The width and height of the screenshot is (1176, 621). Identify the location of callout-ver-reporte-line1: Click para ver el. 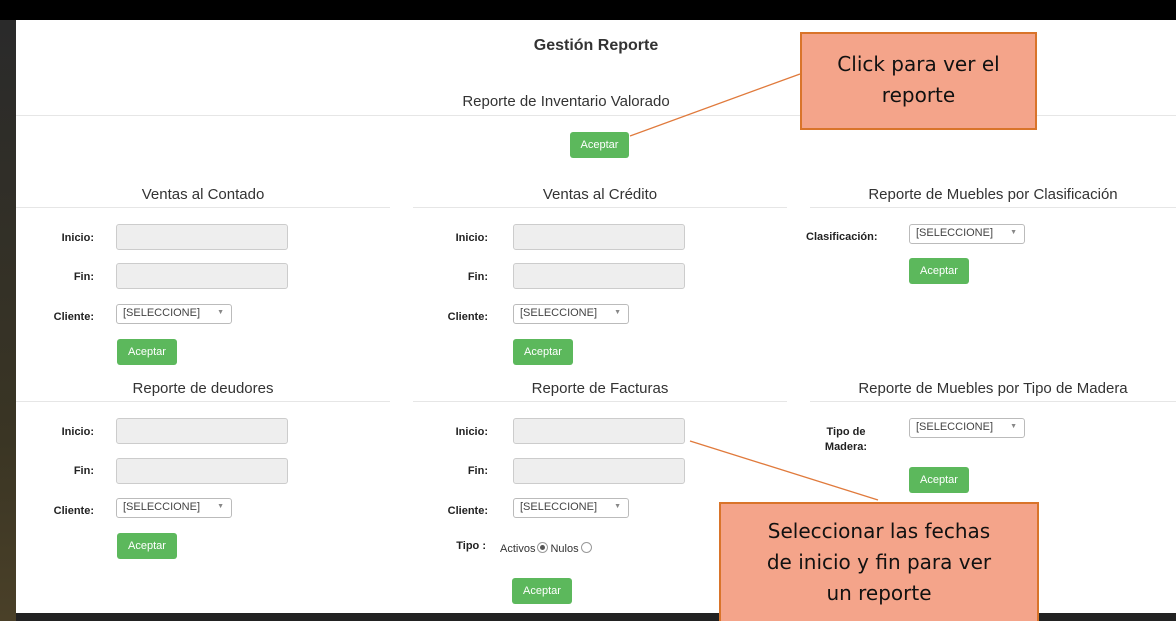
(918, 64).